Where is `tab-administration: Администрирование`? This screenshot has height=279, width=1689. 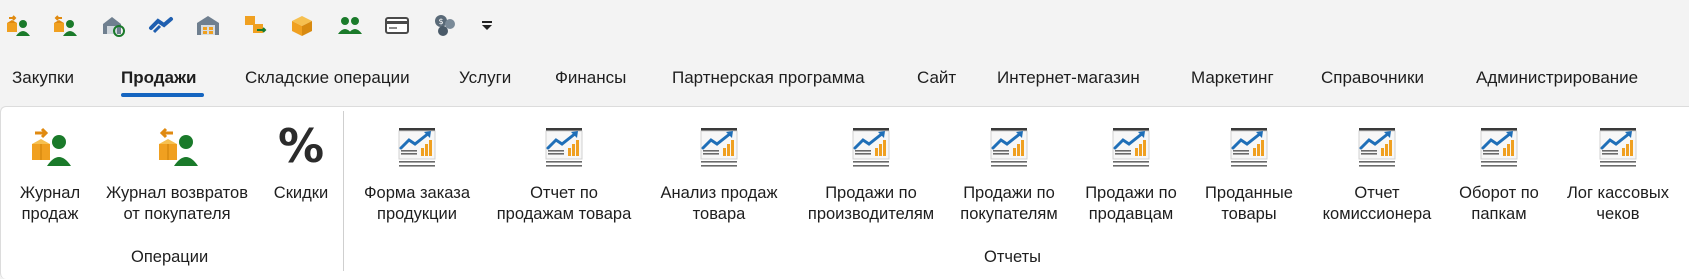 tab-administration: Администрирование is located at coordinates (1557, 78).